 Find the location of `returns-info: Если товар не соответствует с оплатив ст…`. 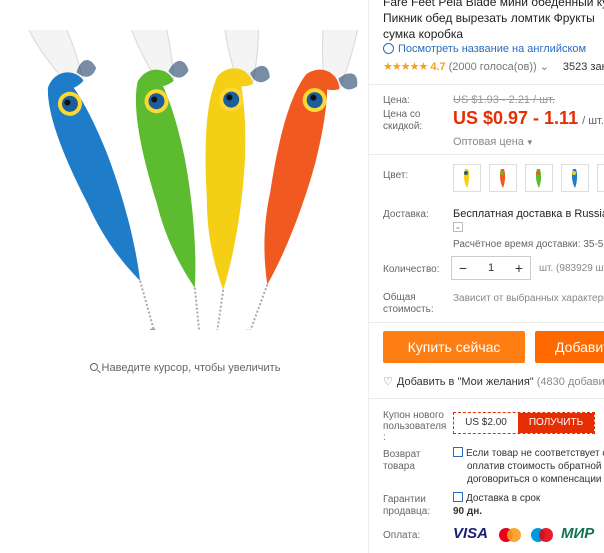

returns-info: Если товар не соответствует с оплатив ст… is located at coordinates (528, 466).